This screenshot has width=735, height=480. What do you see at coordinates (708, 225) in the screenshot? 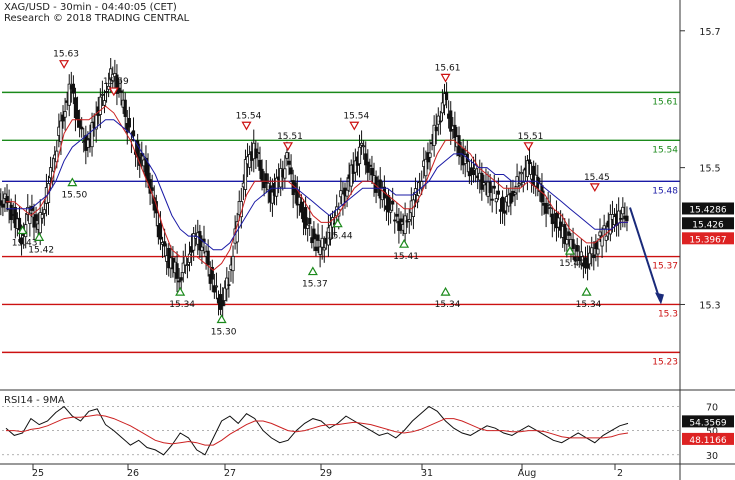
I see `price-tag-label: 15.426` at bounding box center [708, 225].